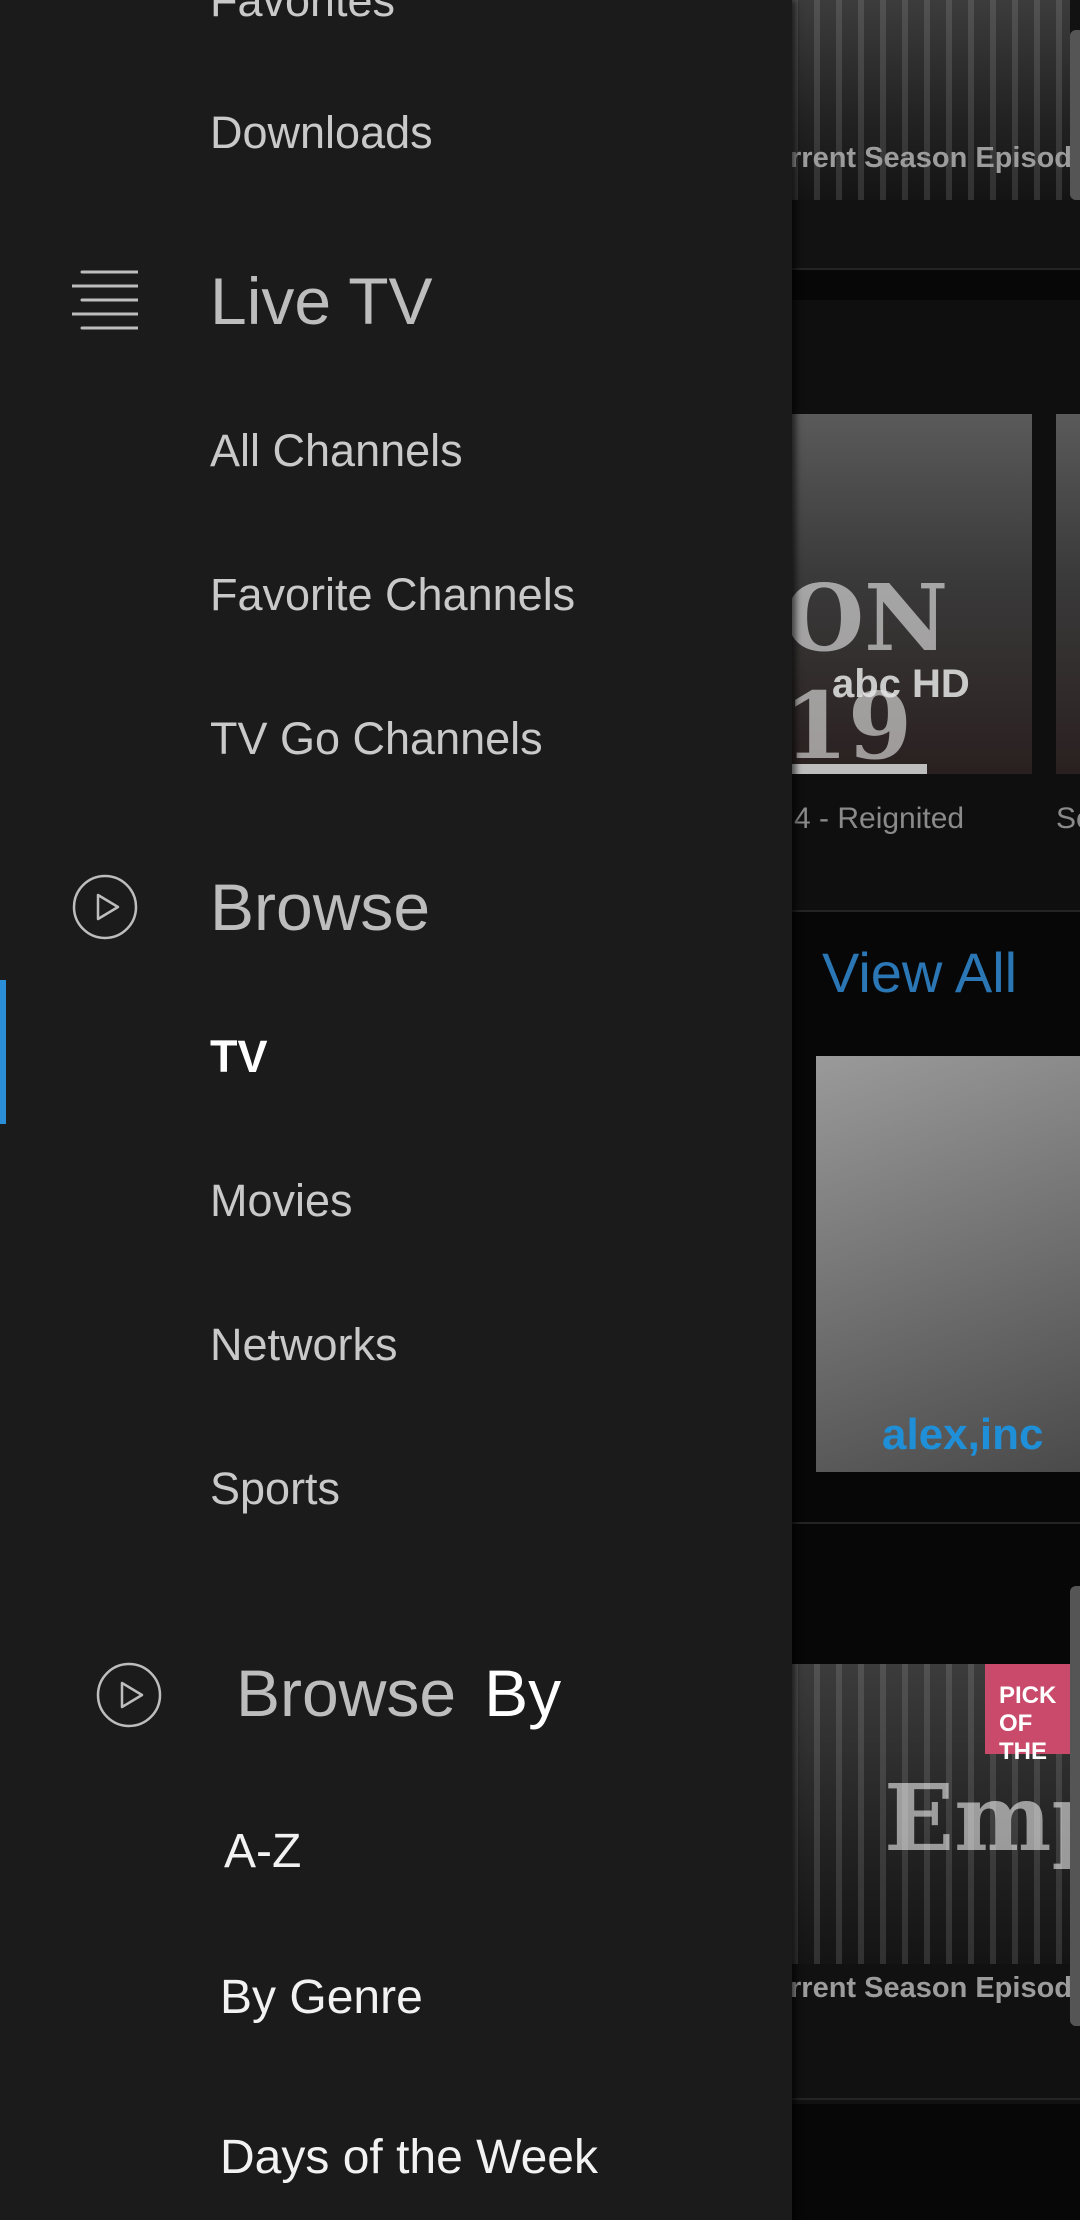 This screenshot has width=1080, height=2220. Describe the element at coordinates (262, 1852) in the screenshot. I see `drawer-item-a-z: A-Z` at that location.